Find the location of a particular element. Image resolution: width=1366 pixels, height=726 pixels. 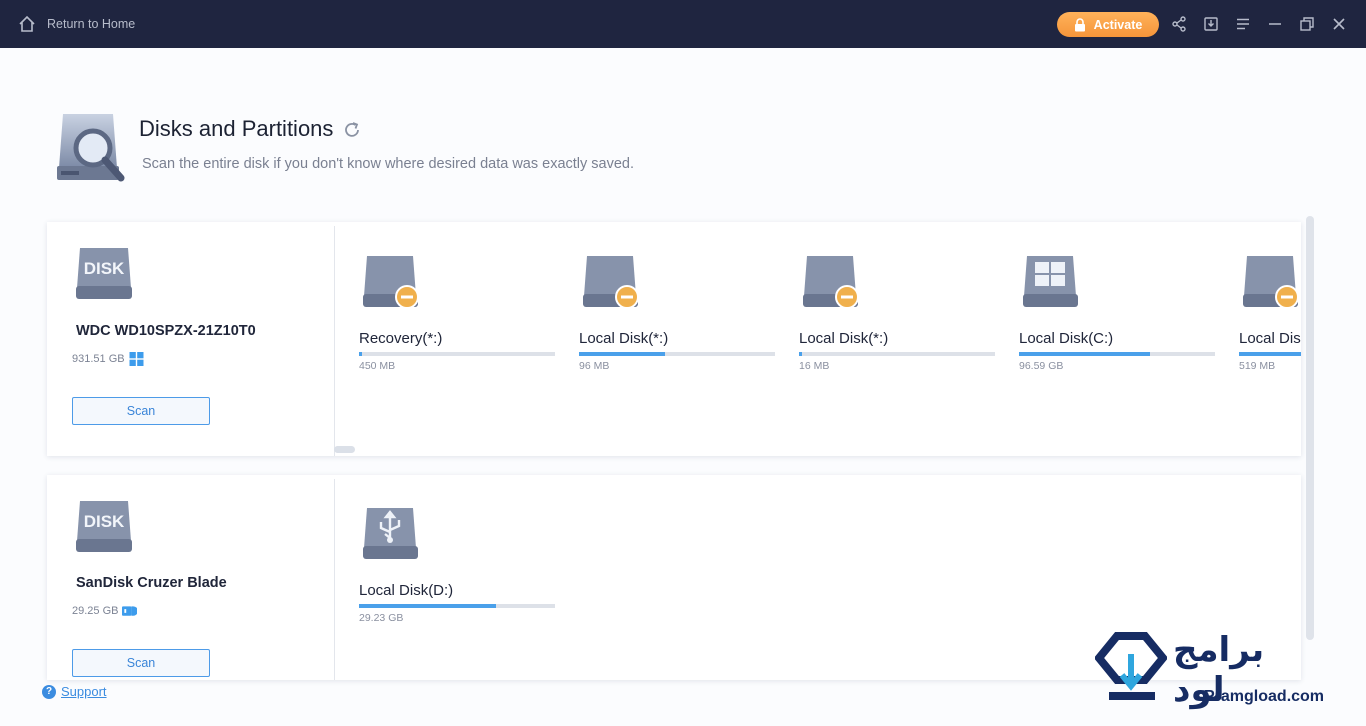

partition-size: 450 MB is located at coordinates (377, 366).